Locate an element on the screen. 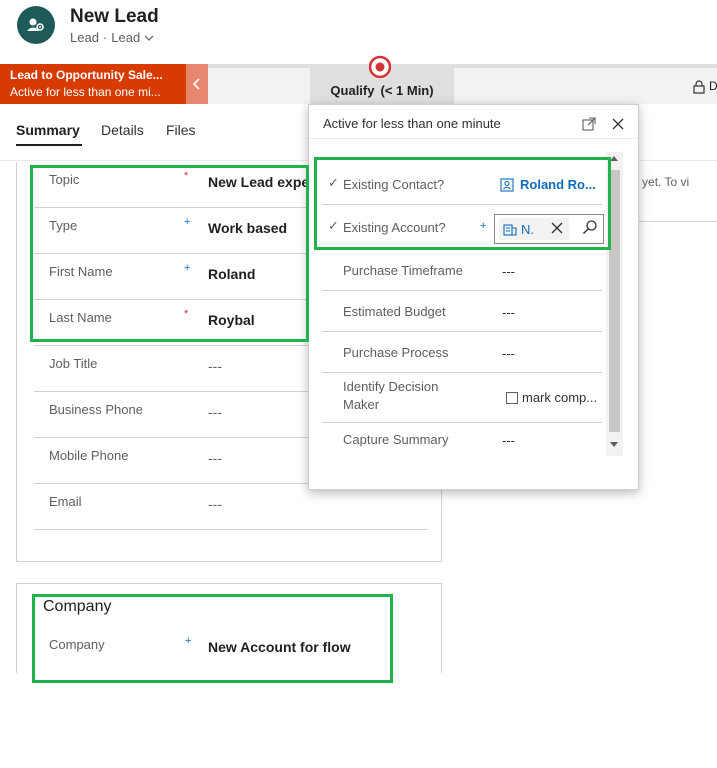 Image resolution: width=717 pixels, height=768 pixels. scroll-down-icon is located at coordinates (614, 444).